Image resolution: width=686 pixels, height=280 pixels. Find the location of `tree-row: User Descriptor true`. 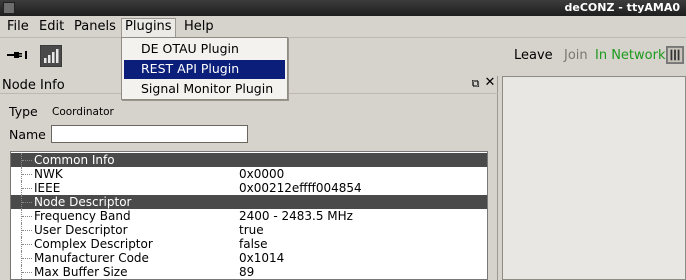

tree-row: User Descriptor true is located at coordinates (249, 230).